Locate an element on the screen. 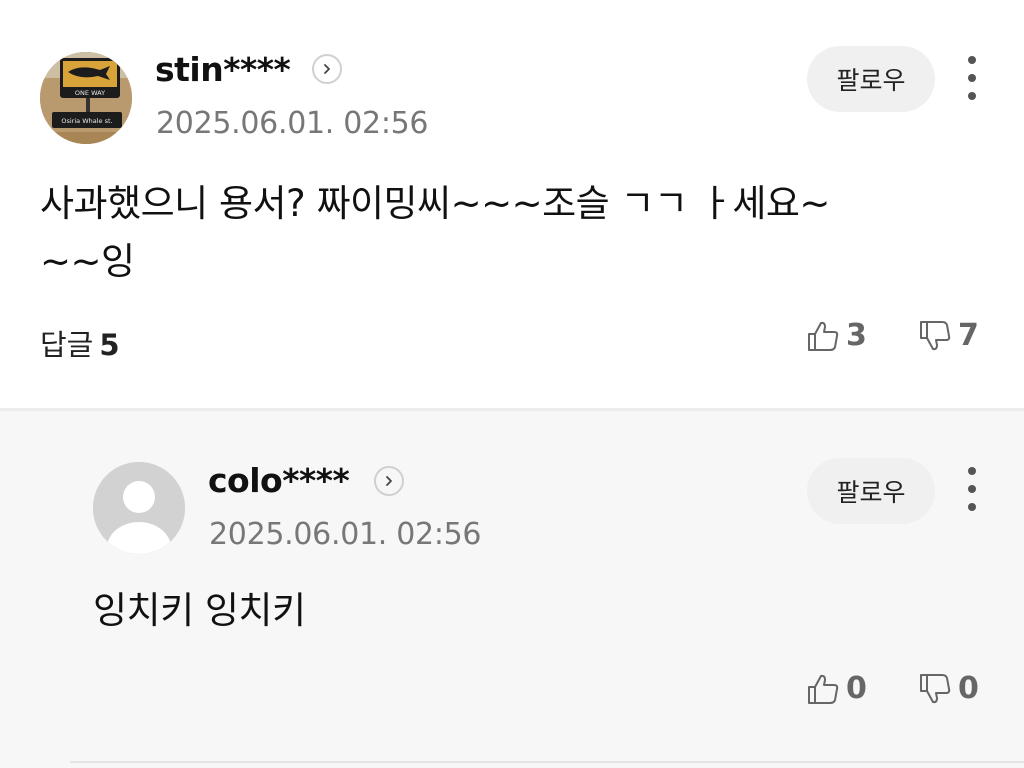  avatar: ONE WAY Osiria Whale st. is located at coordinates (86, 98).